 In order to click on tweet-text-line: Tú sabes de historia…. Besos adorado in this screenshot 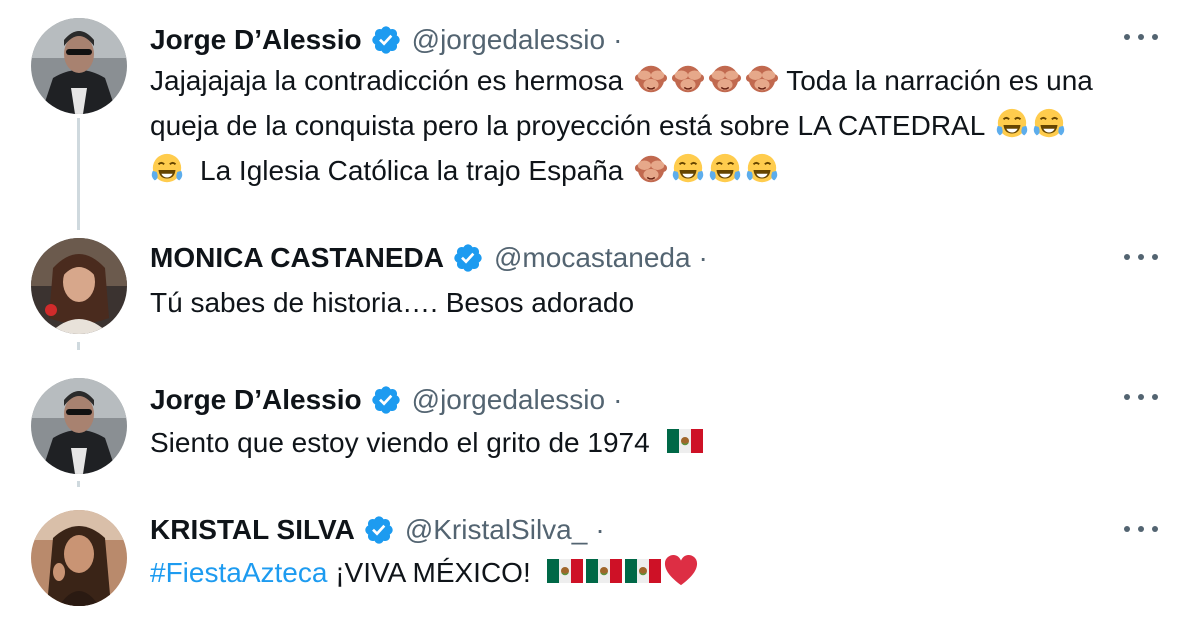, I will do `click(392, 302)`.